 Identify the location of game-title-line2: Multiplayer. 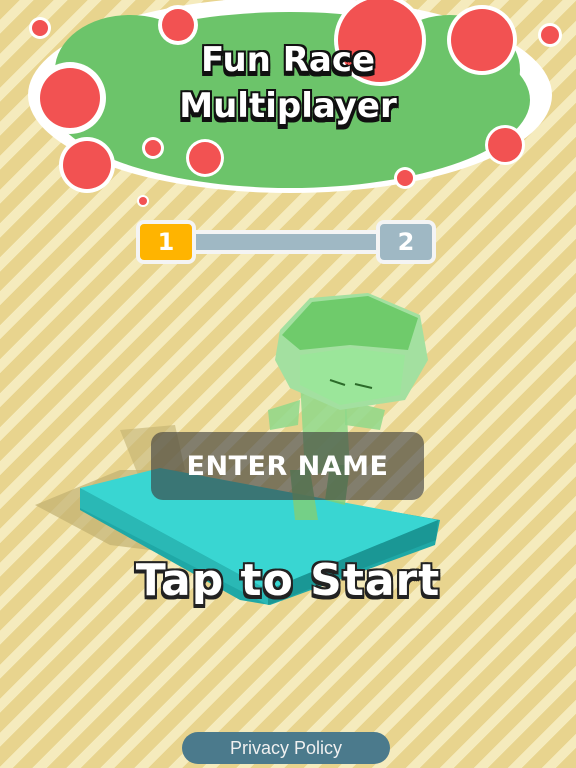
(288, 106).